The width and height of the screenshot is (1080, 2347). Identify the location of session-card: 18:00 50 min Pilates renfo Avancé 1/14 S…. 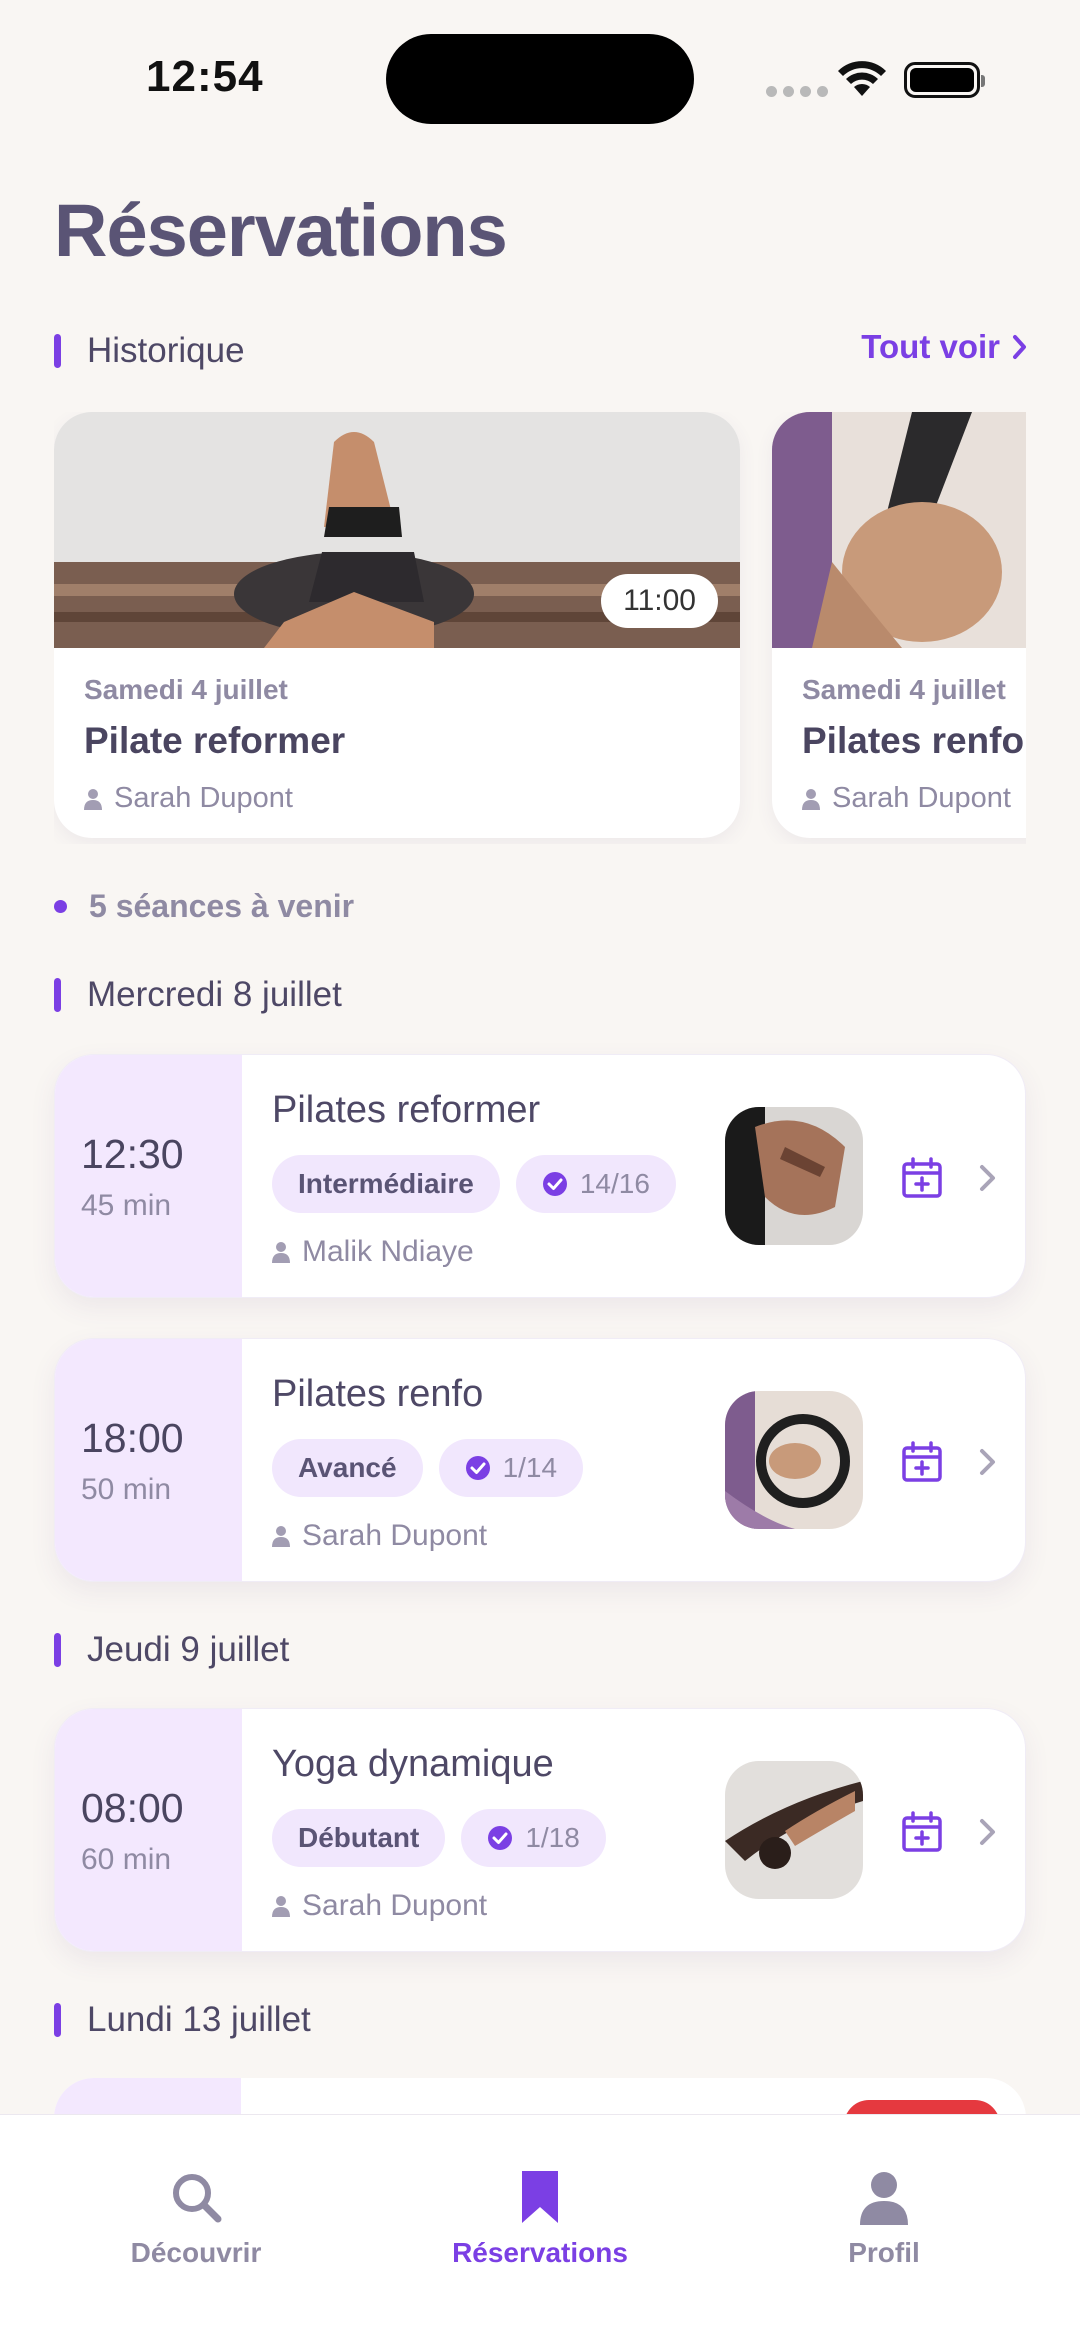
(540, 1460).